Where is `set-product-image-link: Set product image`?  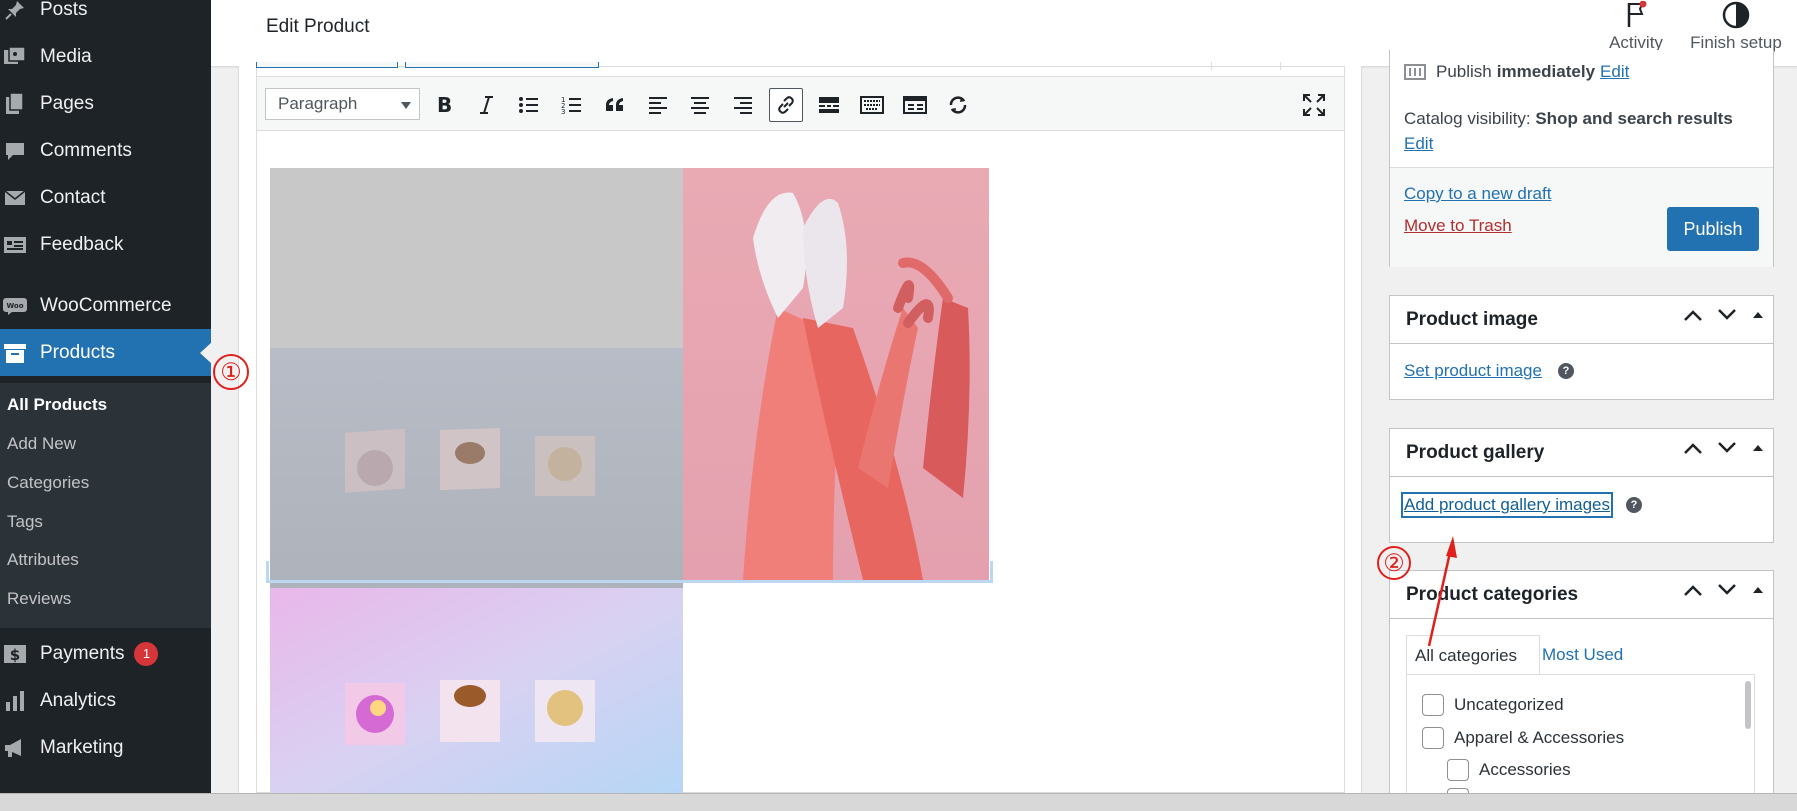 set-product-image-link: Set product image is located at coordinates (1473, 371).